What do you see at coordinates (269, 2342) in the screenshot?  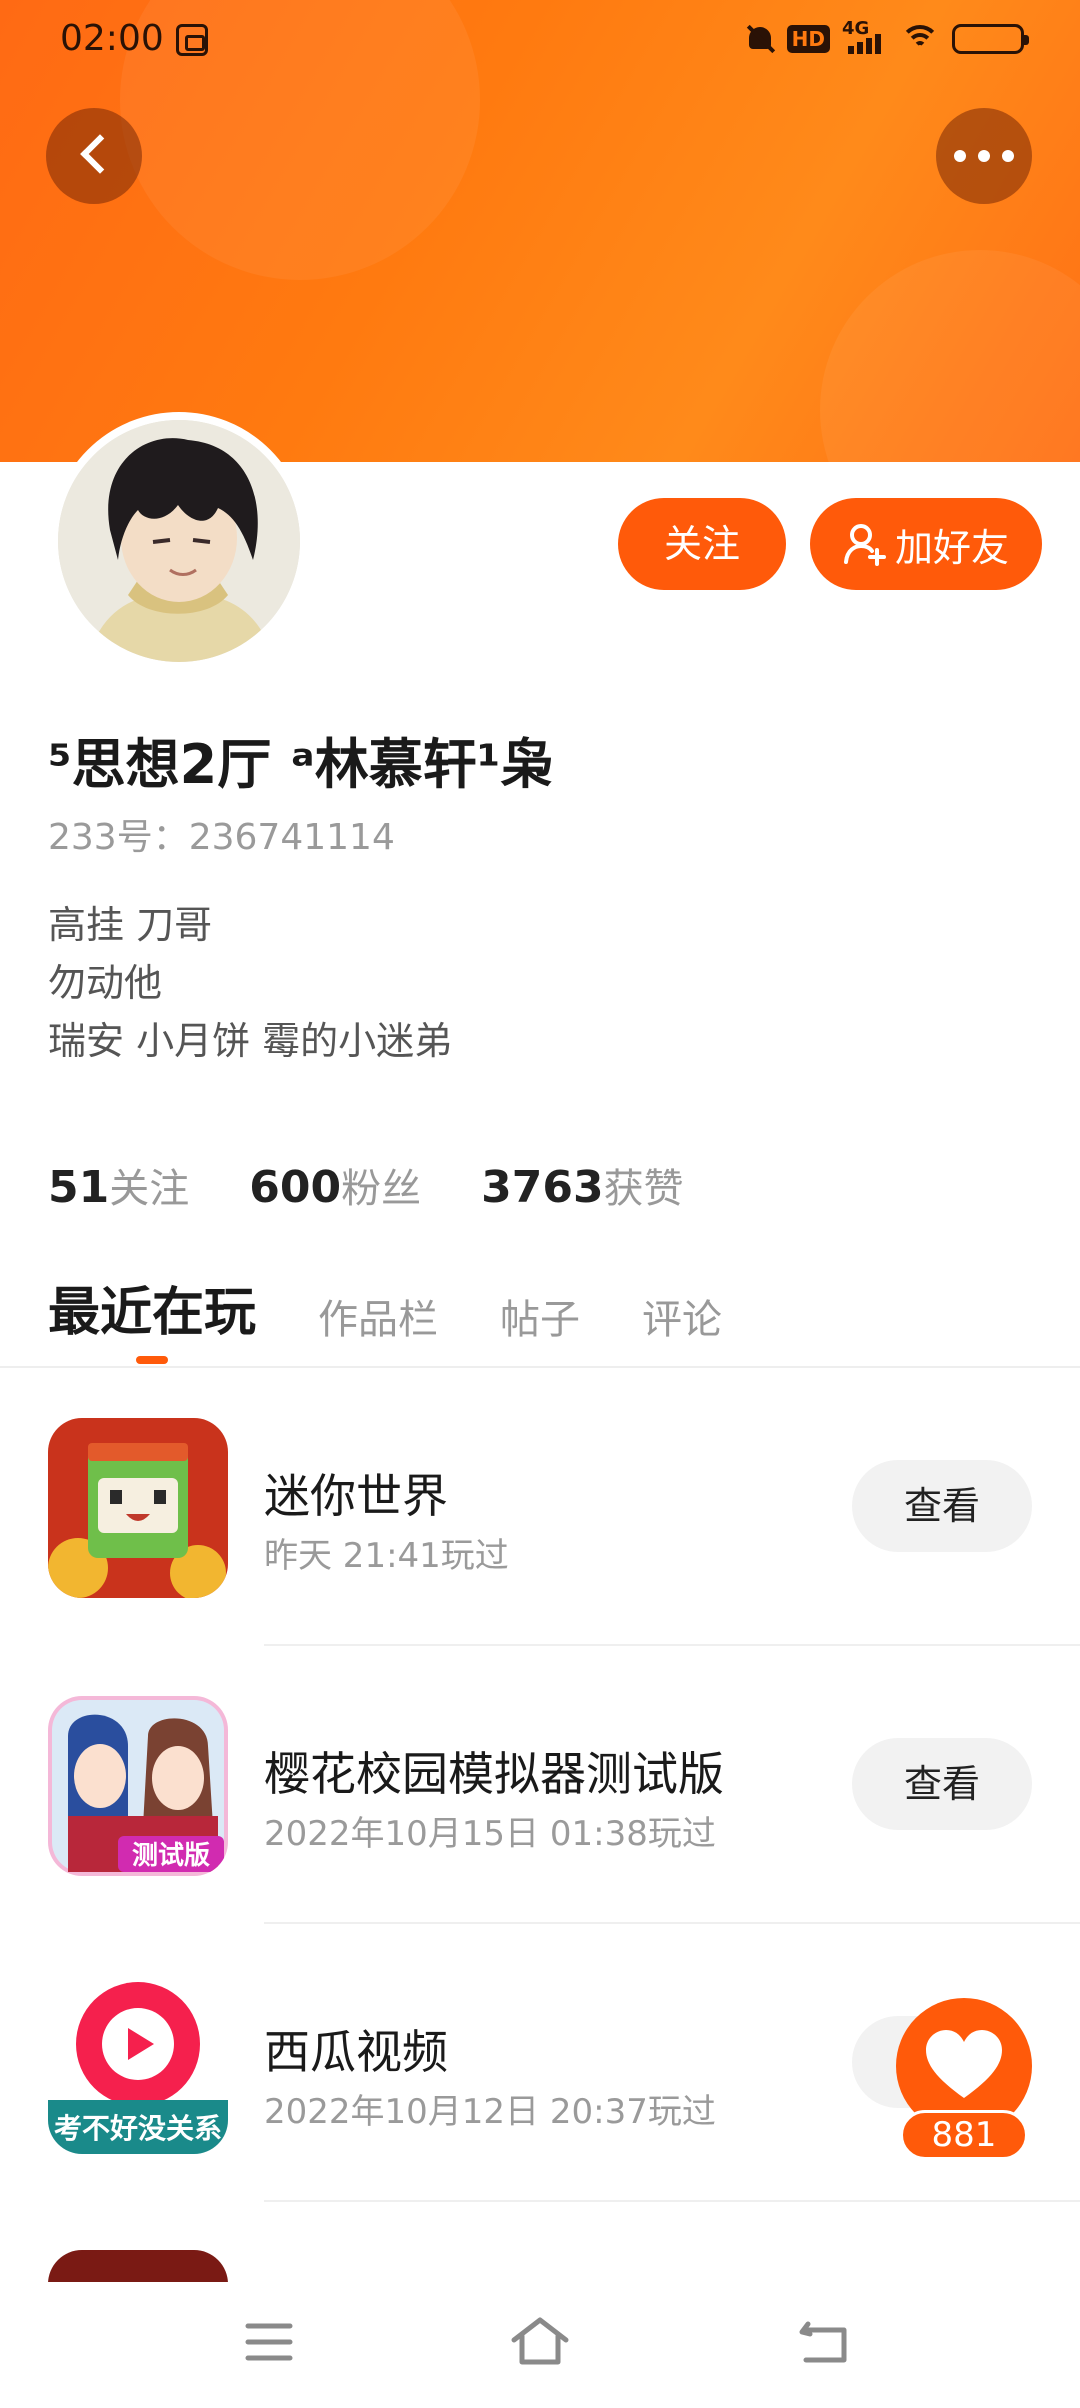 I see `menu-icon` at bounding box center [269, 2342].